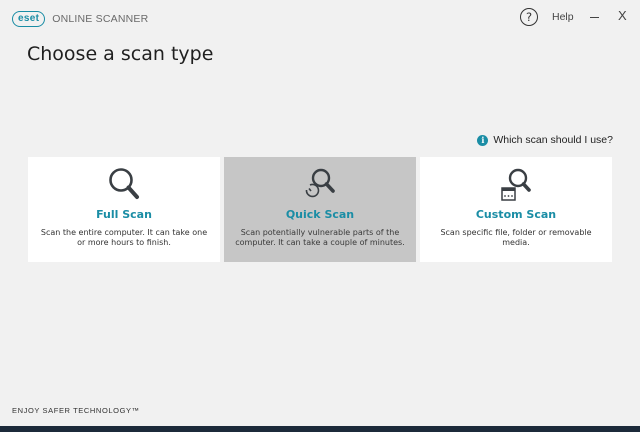  Describe the element at coordinates (320, 183) in the screenshot. I see `magnifier-clock-icon` at that location.